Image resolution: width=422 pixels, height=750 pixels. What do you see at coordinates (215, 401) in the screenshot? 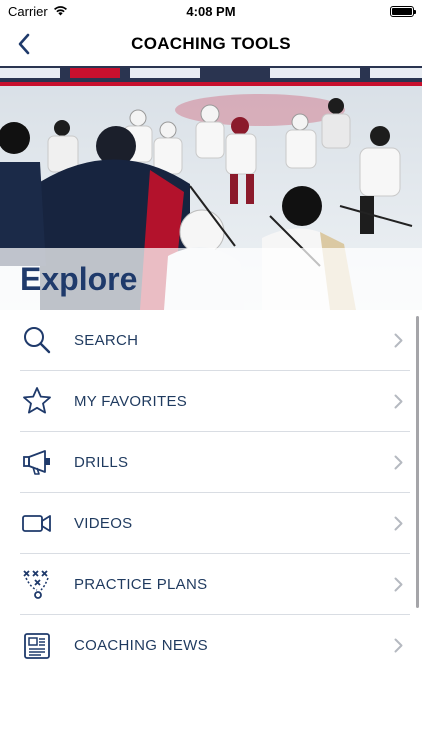
I see `menu-item-favorites: MY FAVORITES` at bounding box center [215, 401].